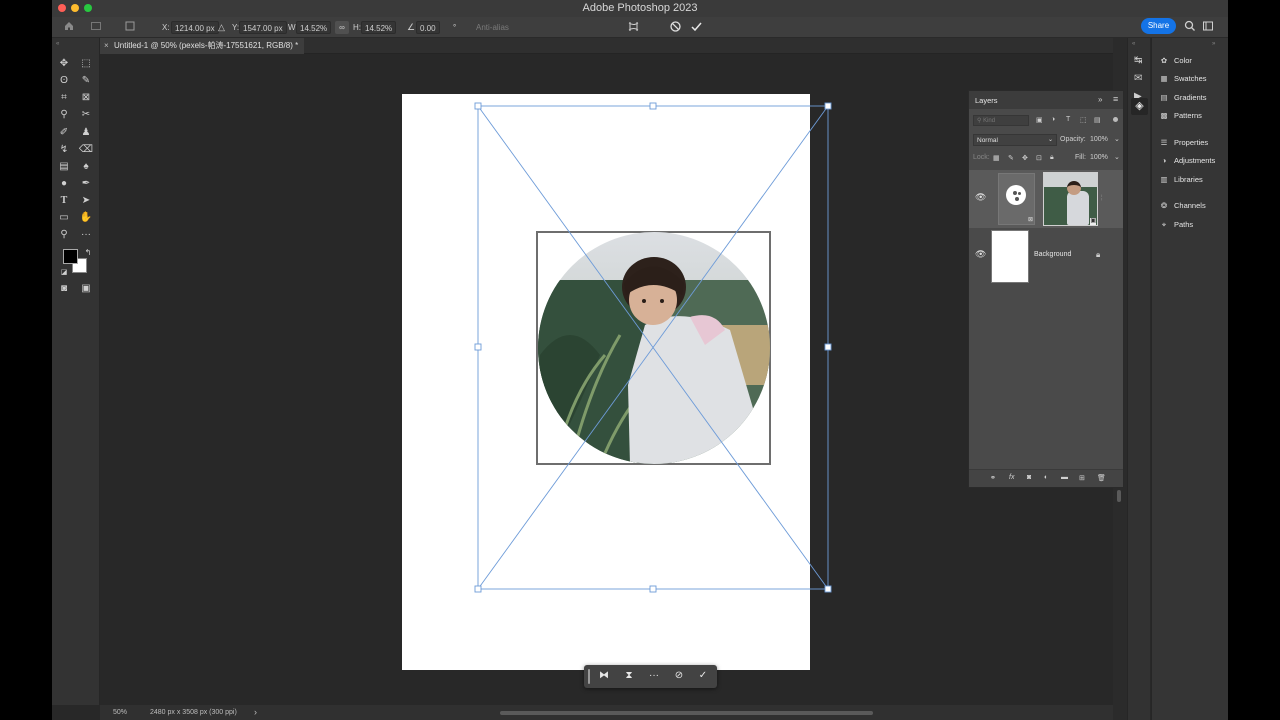 This screenshot has height=720, width=1280. What do you see at coordinates (1052, 254) in the screenshot?
I see `background-layer-name: Background` at bounding box center [1052, 254].